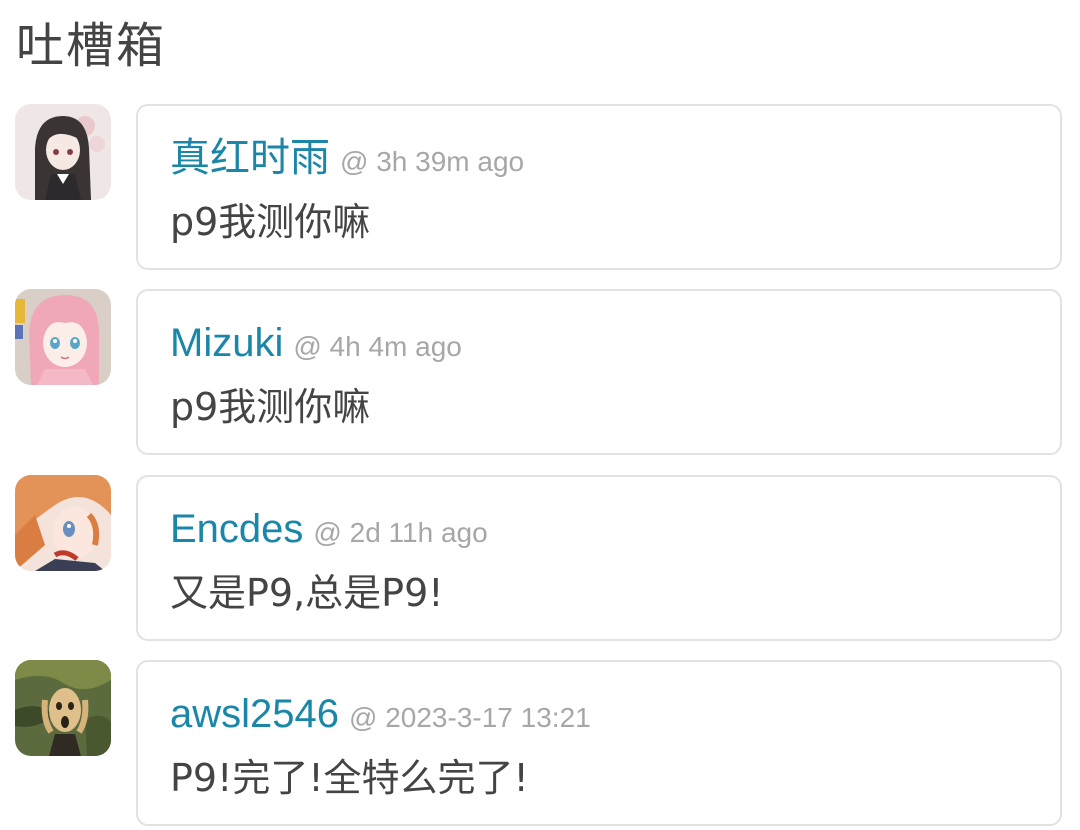 The image size is (1080, 830). I want to click on author-name-link: awsl2546, so click(254, 714).